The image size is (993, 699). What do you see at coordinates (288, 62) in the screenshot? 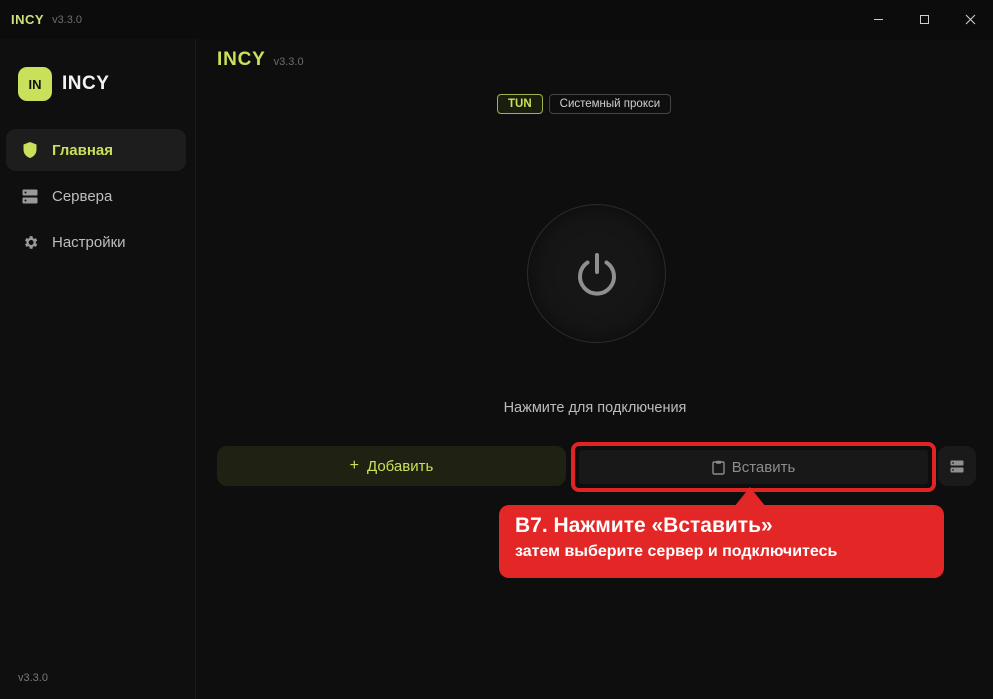
I see `main-version: v3.3.0` at bounding box center [288, 62].